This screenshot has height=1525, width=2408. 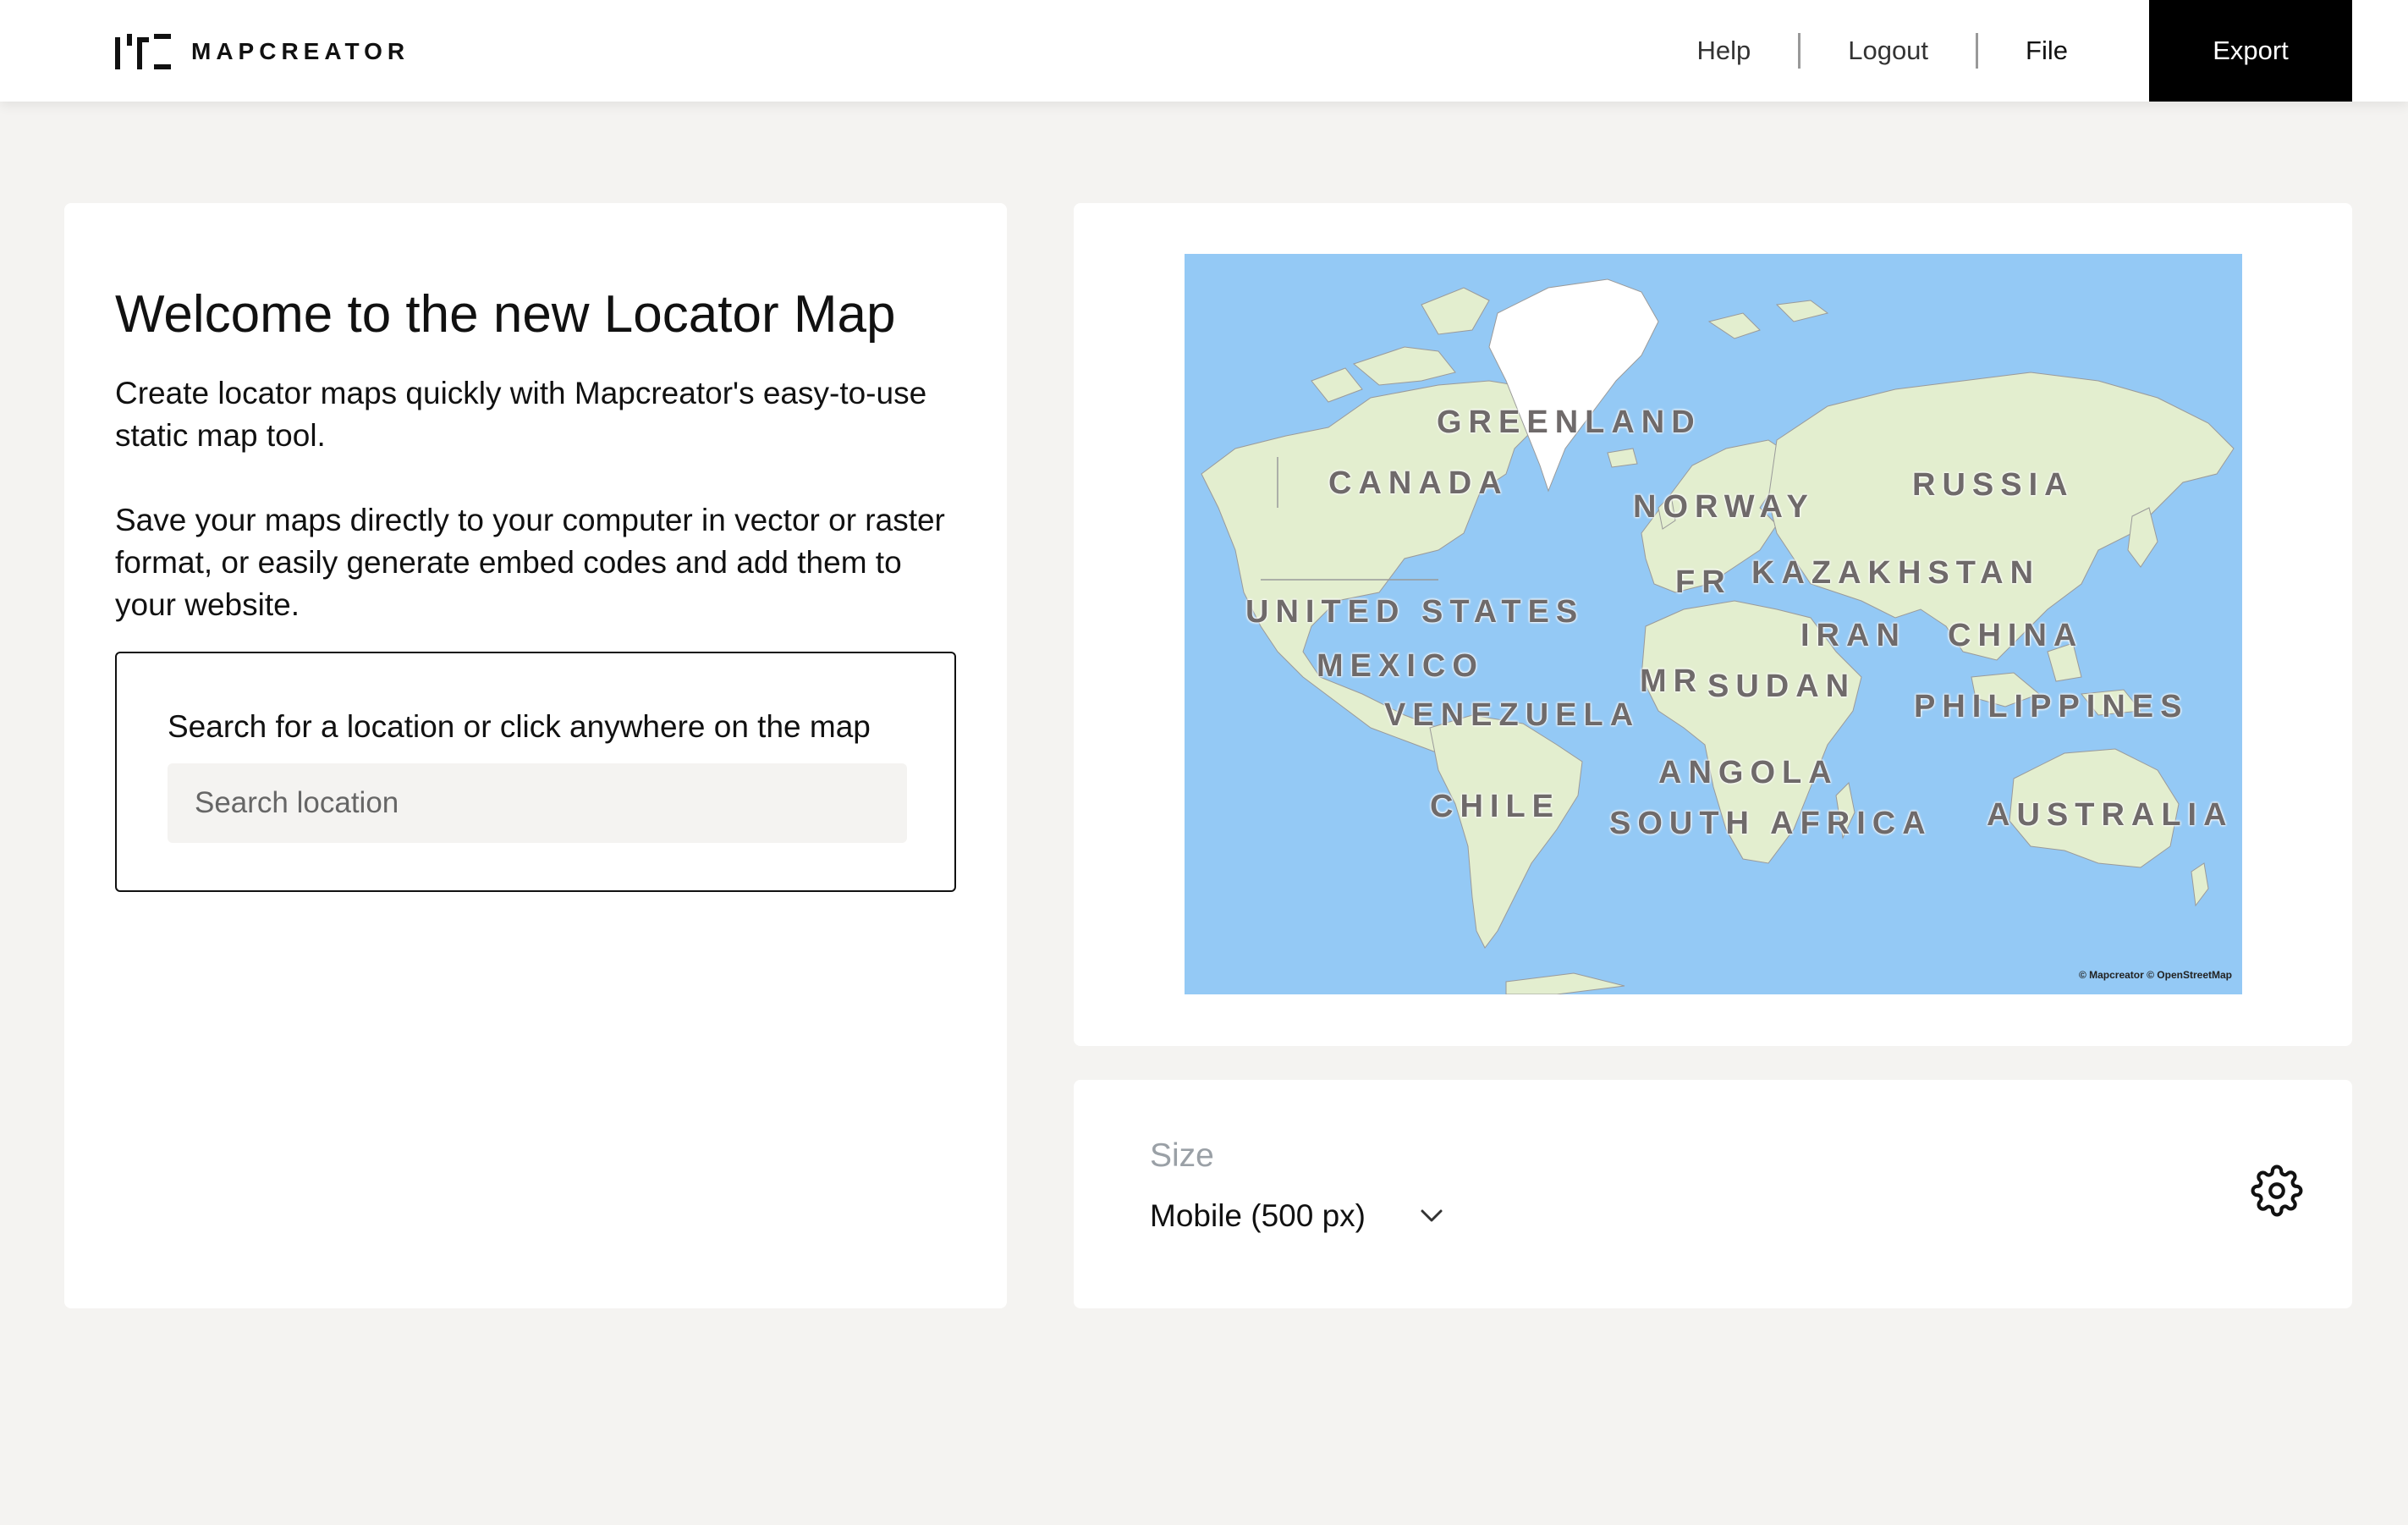 I want to click on map-label-venezuela: VENEZUELA, so click(x=1512, y=715).